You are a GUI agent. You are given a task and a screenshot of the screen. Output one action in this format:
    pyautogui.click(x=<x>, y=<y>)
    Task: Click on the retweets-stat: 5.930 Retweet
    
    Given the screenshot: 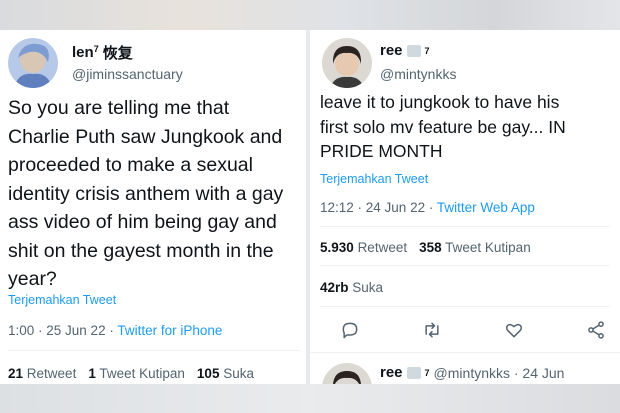 What is the action you would take?
    pyautogui.click(x=363, y=247)
    